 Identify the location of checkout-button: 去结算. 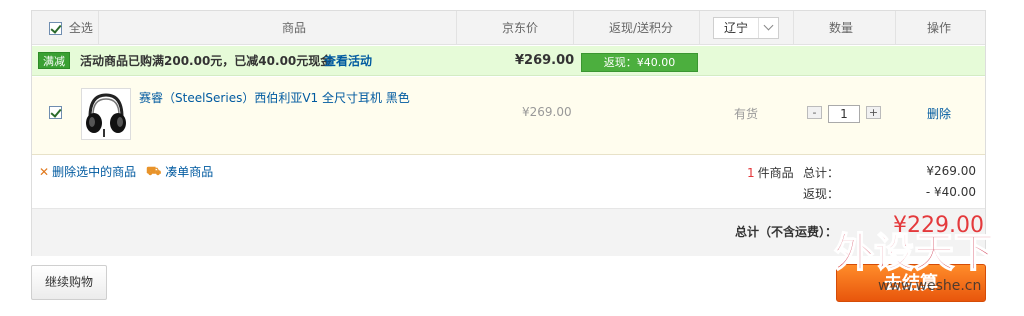
(911, 283).